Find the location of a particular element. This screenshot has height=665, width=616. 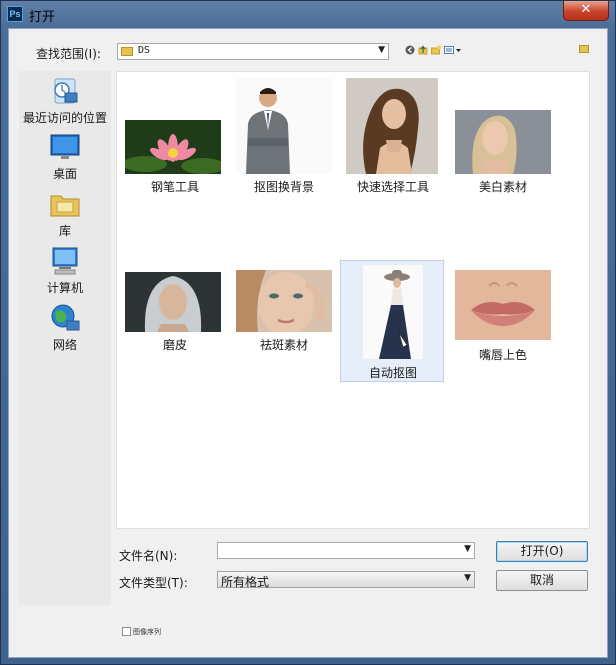

place-desktop: 桌面 is located at coordinates (65, 156).